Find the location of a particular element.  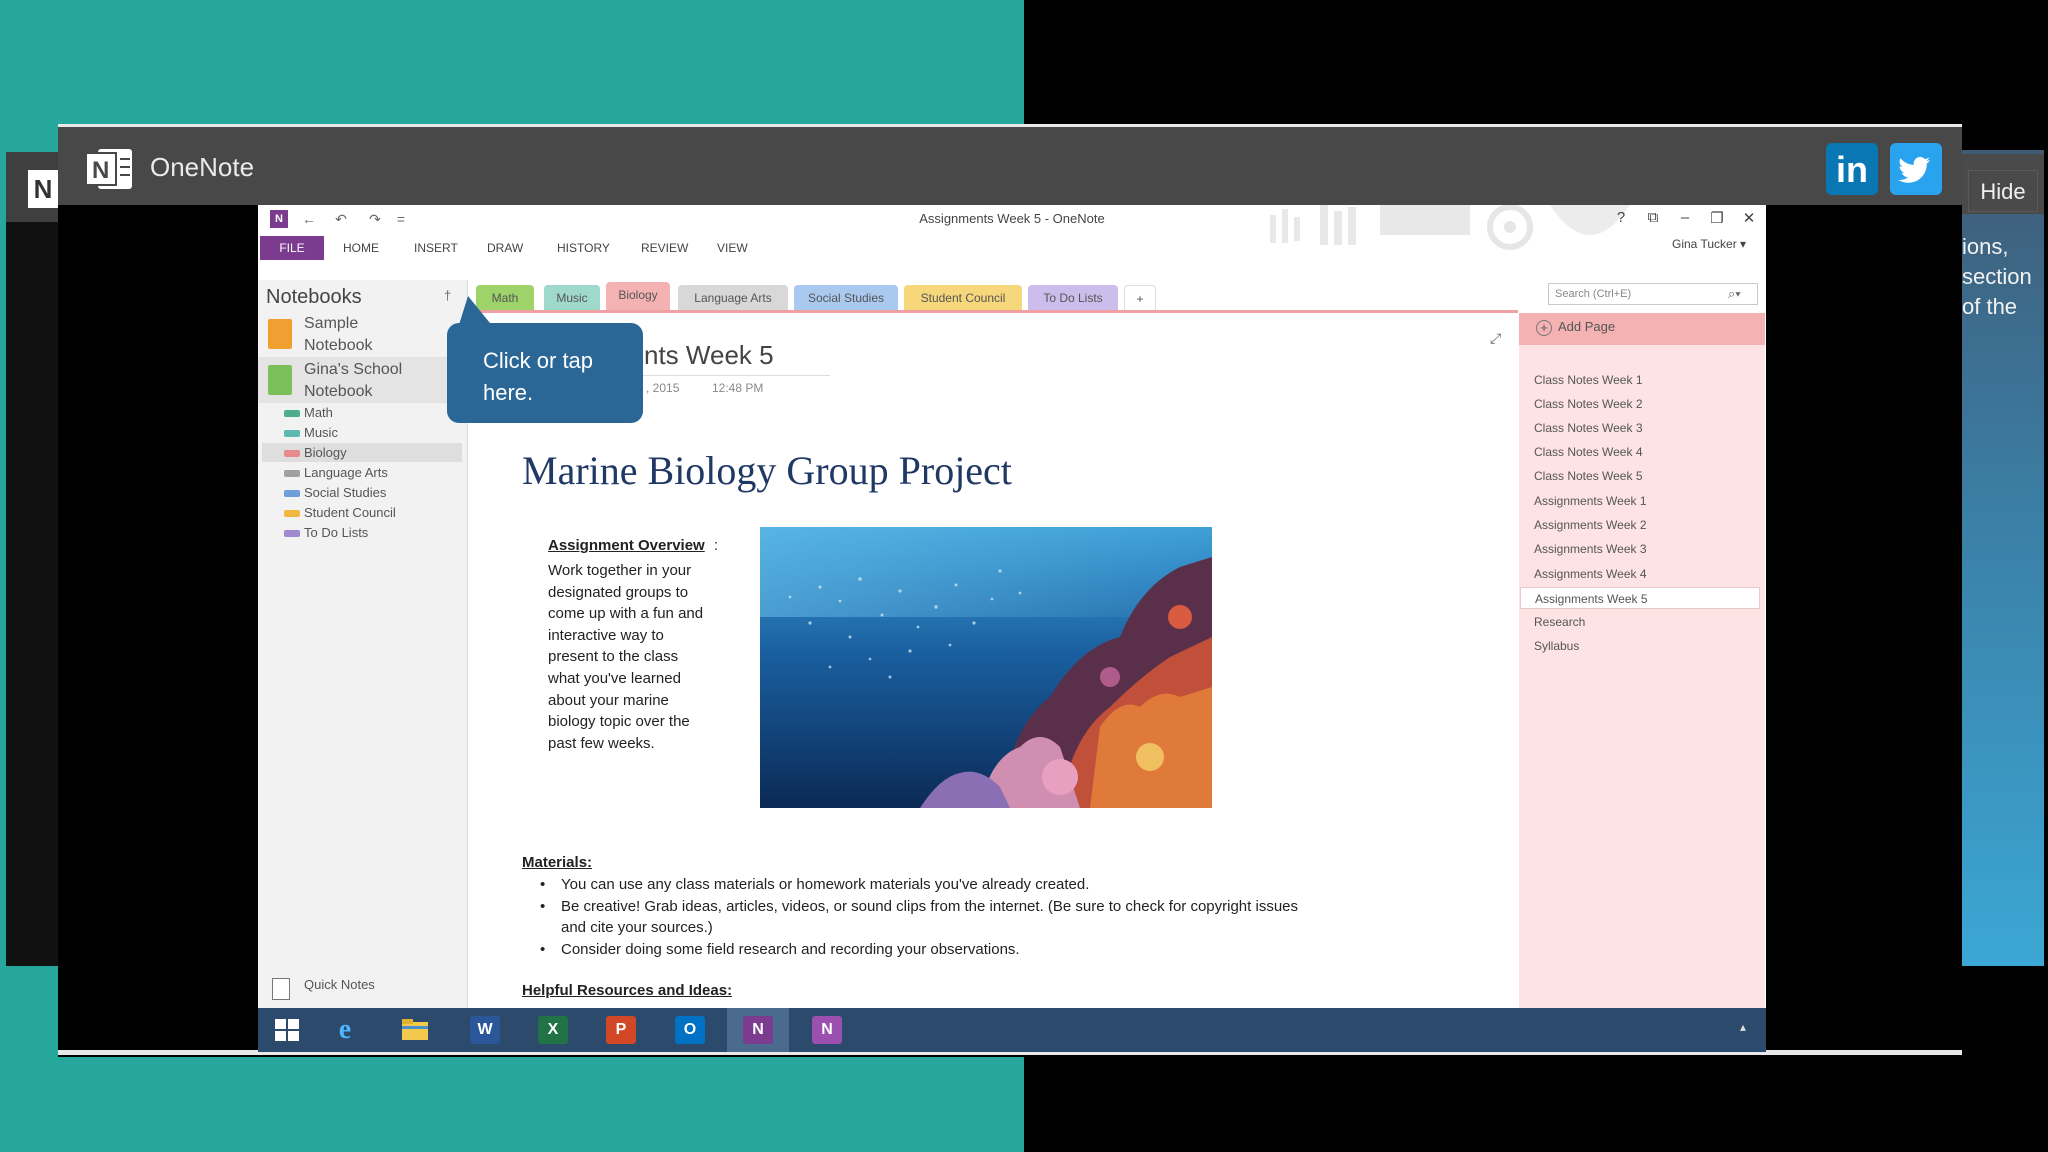

section-label: Social Studies is located at coordinates (345, 492).